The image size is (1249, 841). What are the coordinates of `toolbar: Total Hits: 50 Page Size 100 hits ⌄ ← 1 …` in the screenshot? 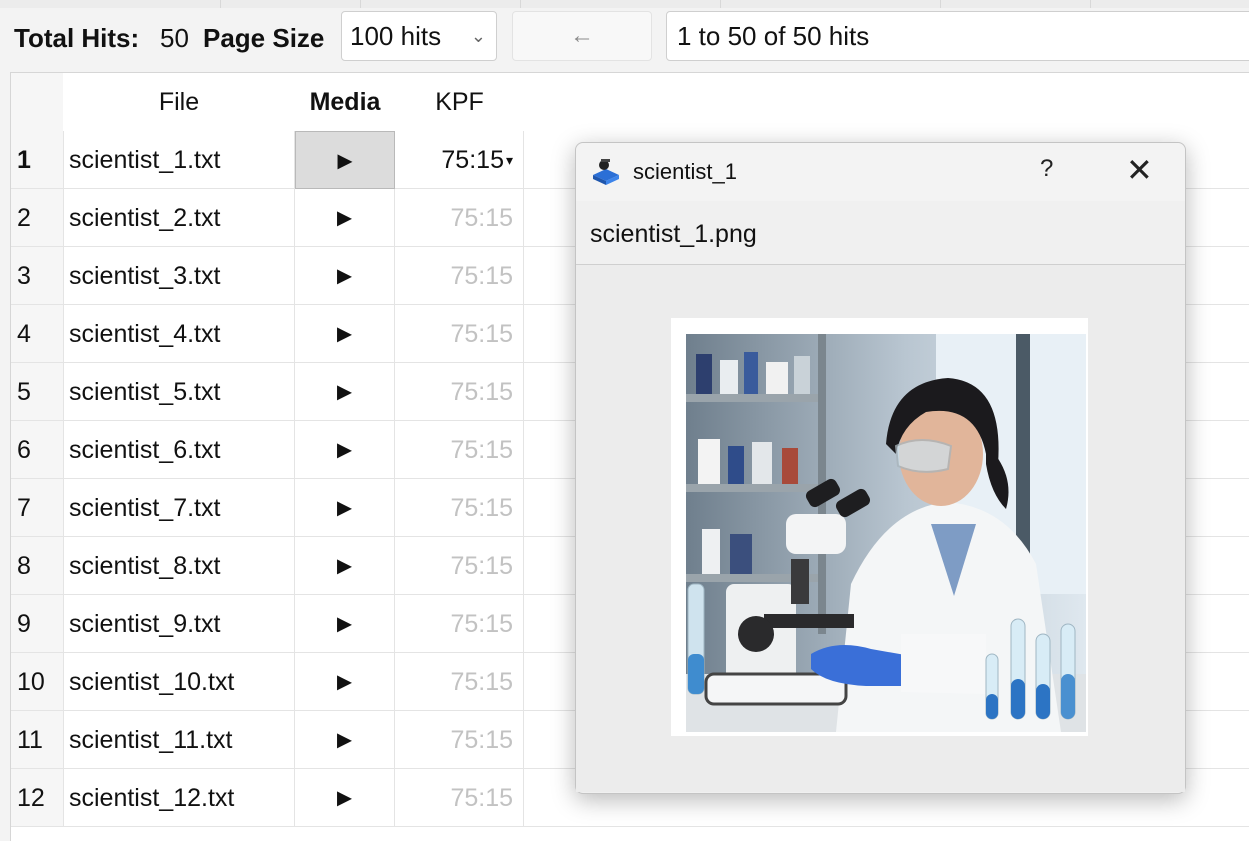 It's located at (624, 38).